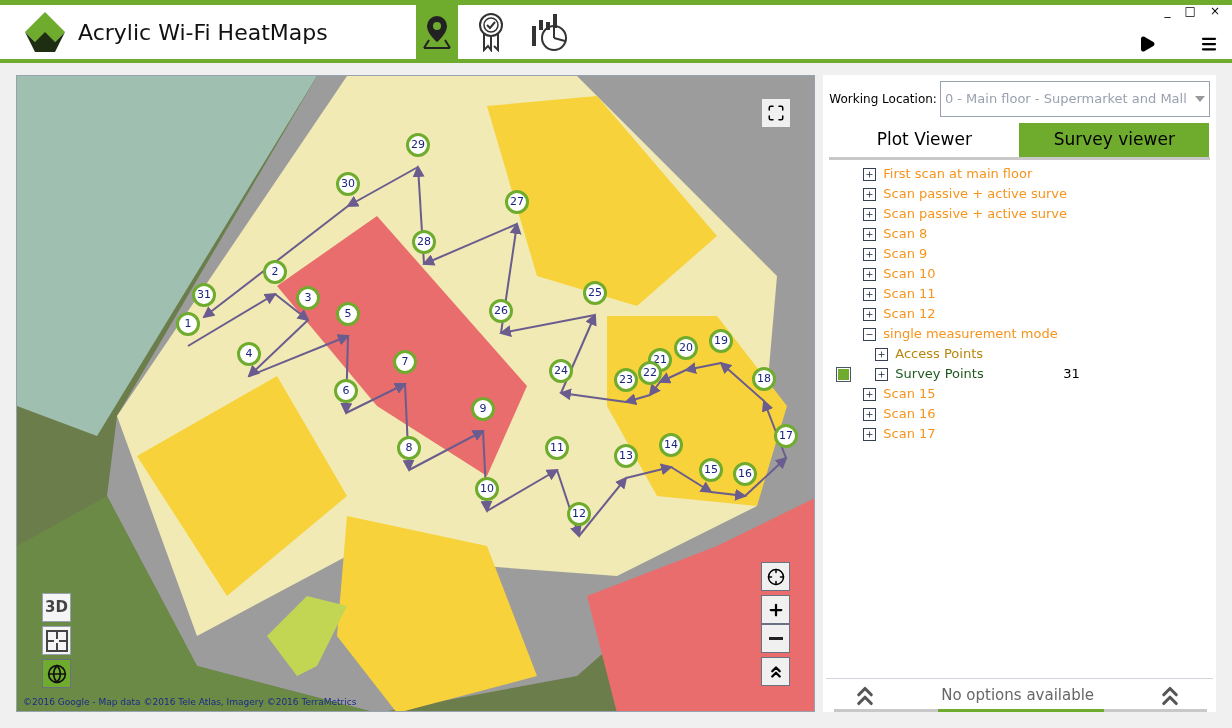 The image size is (1232, 728). I want to click on field-label: Working Location:, so click(883, 99).